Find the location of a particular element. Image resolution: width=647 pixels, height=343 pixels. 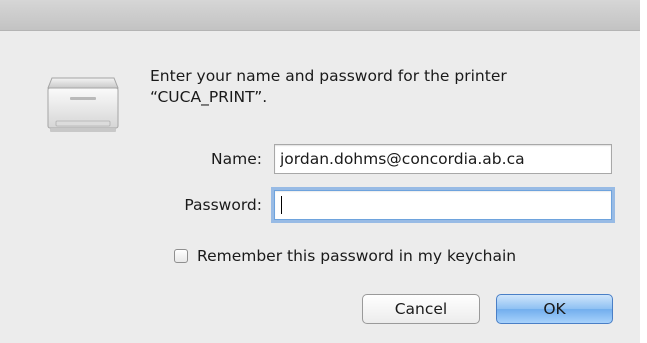

remember-keychain-option: Remember this password in my keychain is located at coordinates (345, 256).